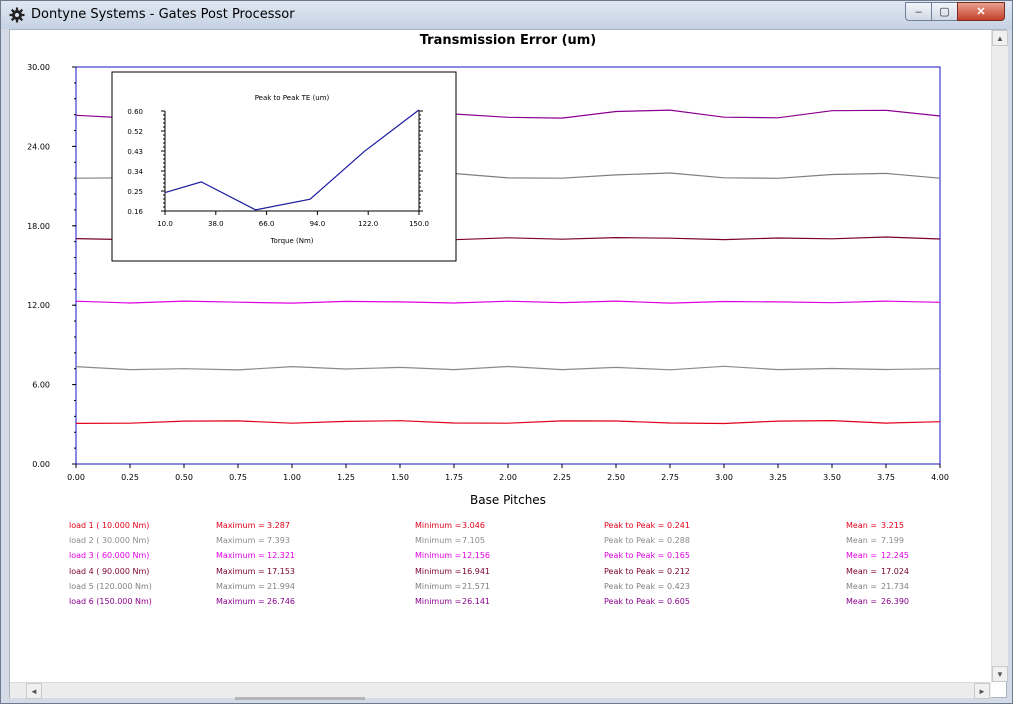 This screenshot has height=704, width=1013. What do you see at coordinates (944, 11) in the screenshot?
I see `maximize-button: ▢` at bounding box center [944, 11].